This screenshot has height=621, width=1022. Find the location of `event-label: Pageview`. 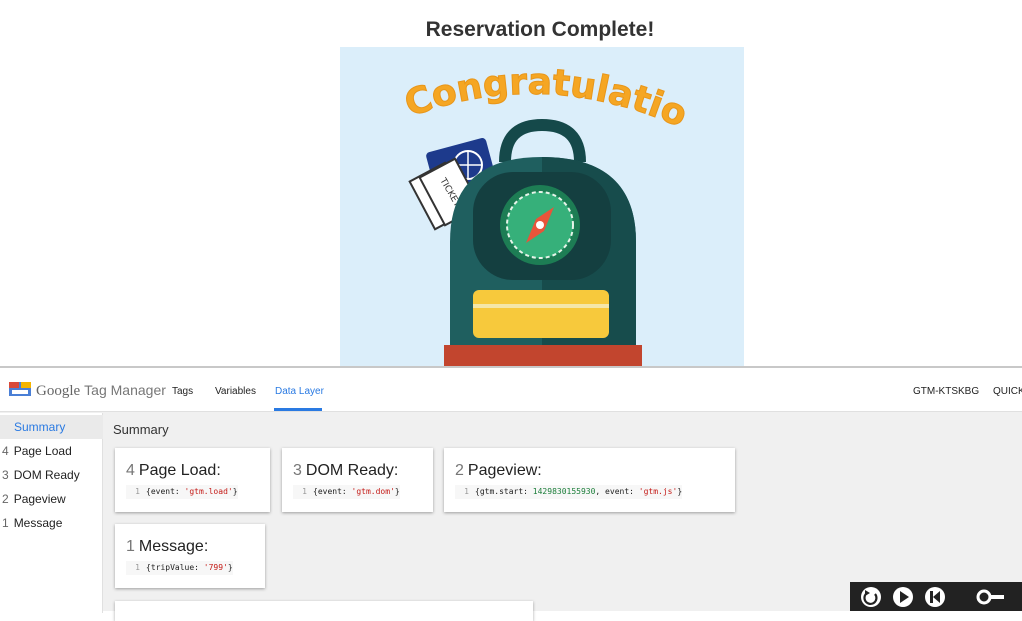

event-label: Pageview is located at coordinates (39, 499).